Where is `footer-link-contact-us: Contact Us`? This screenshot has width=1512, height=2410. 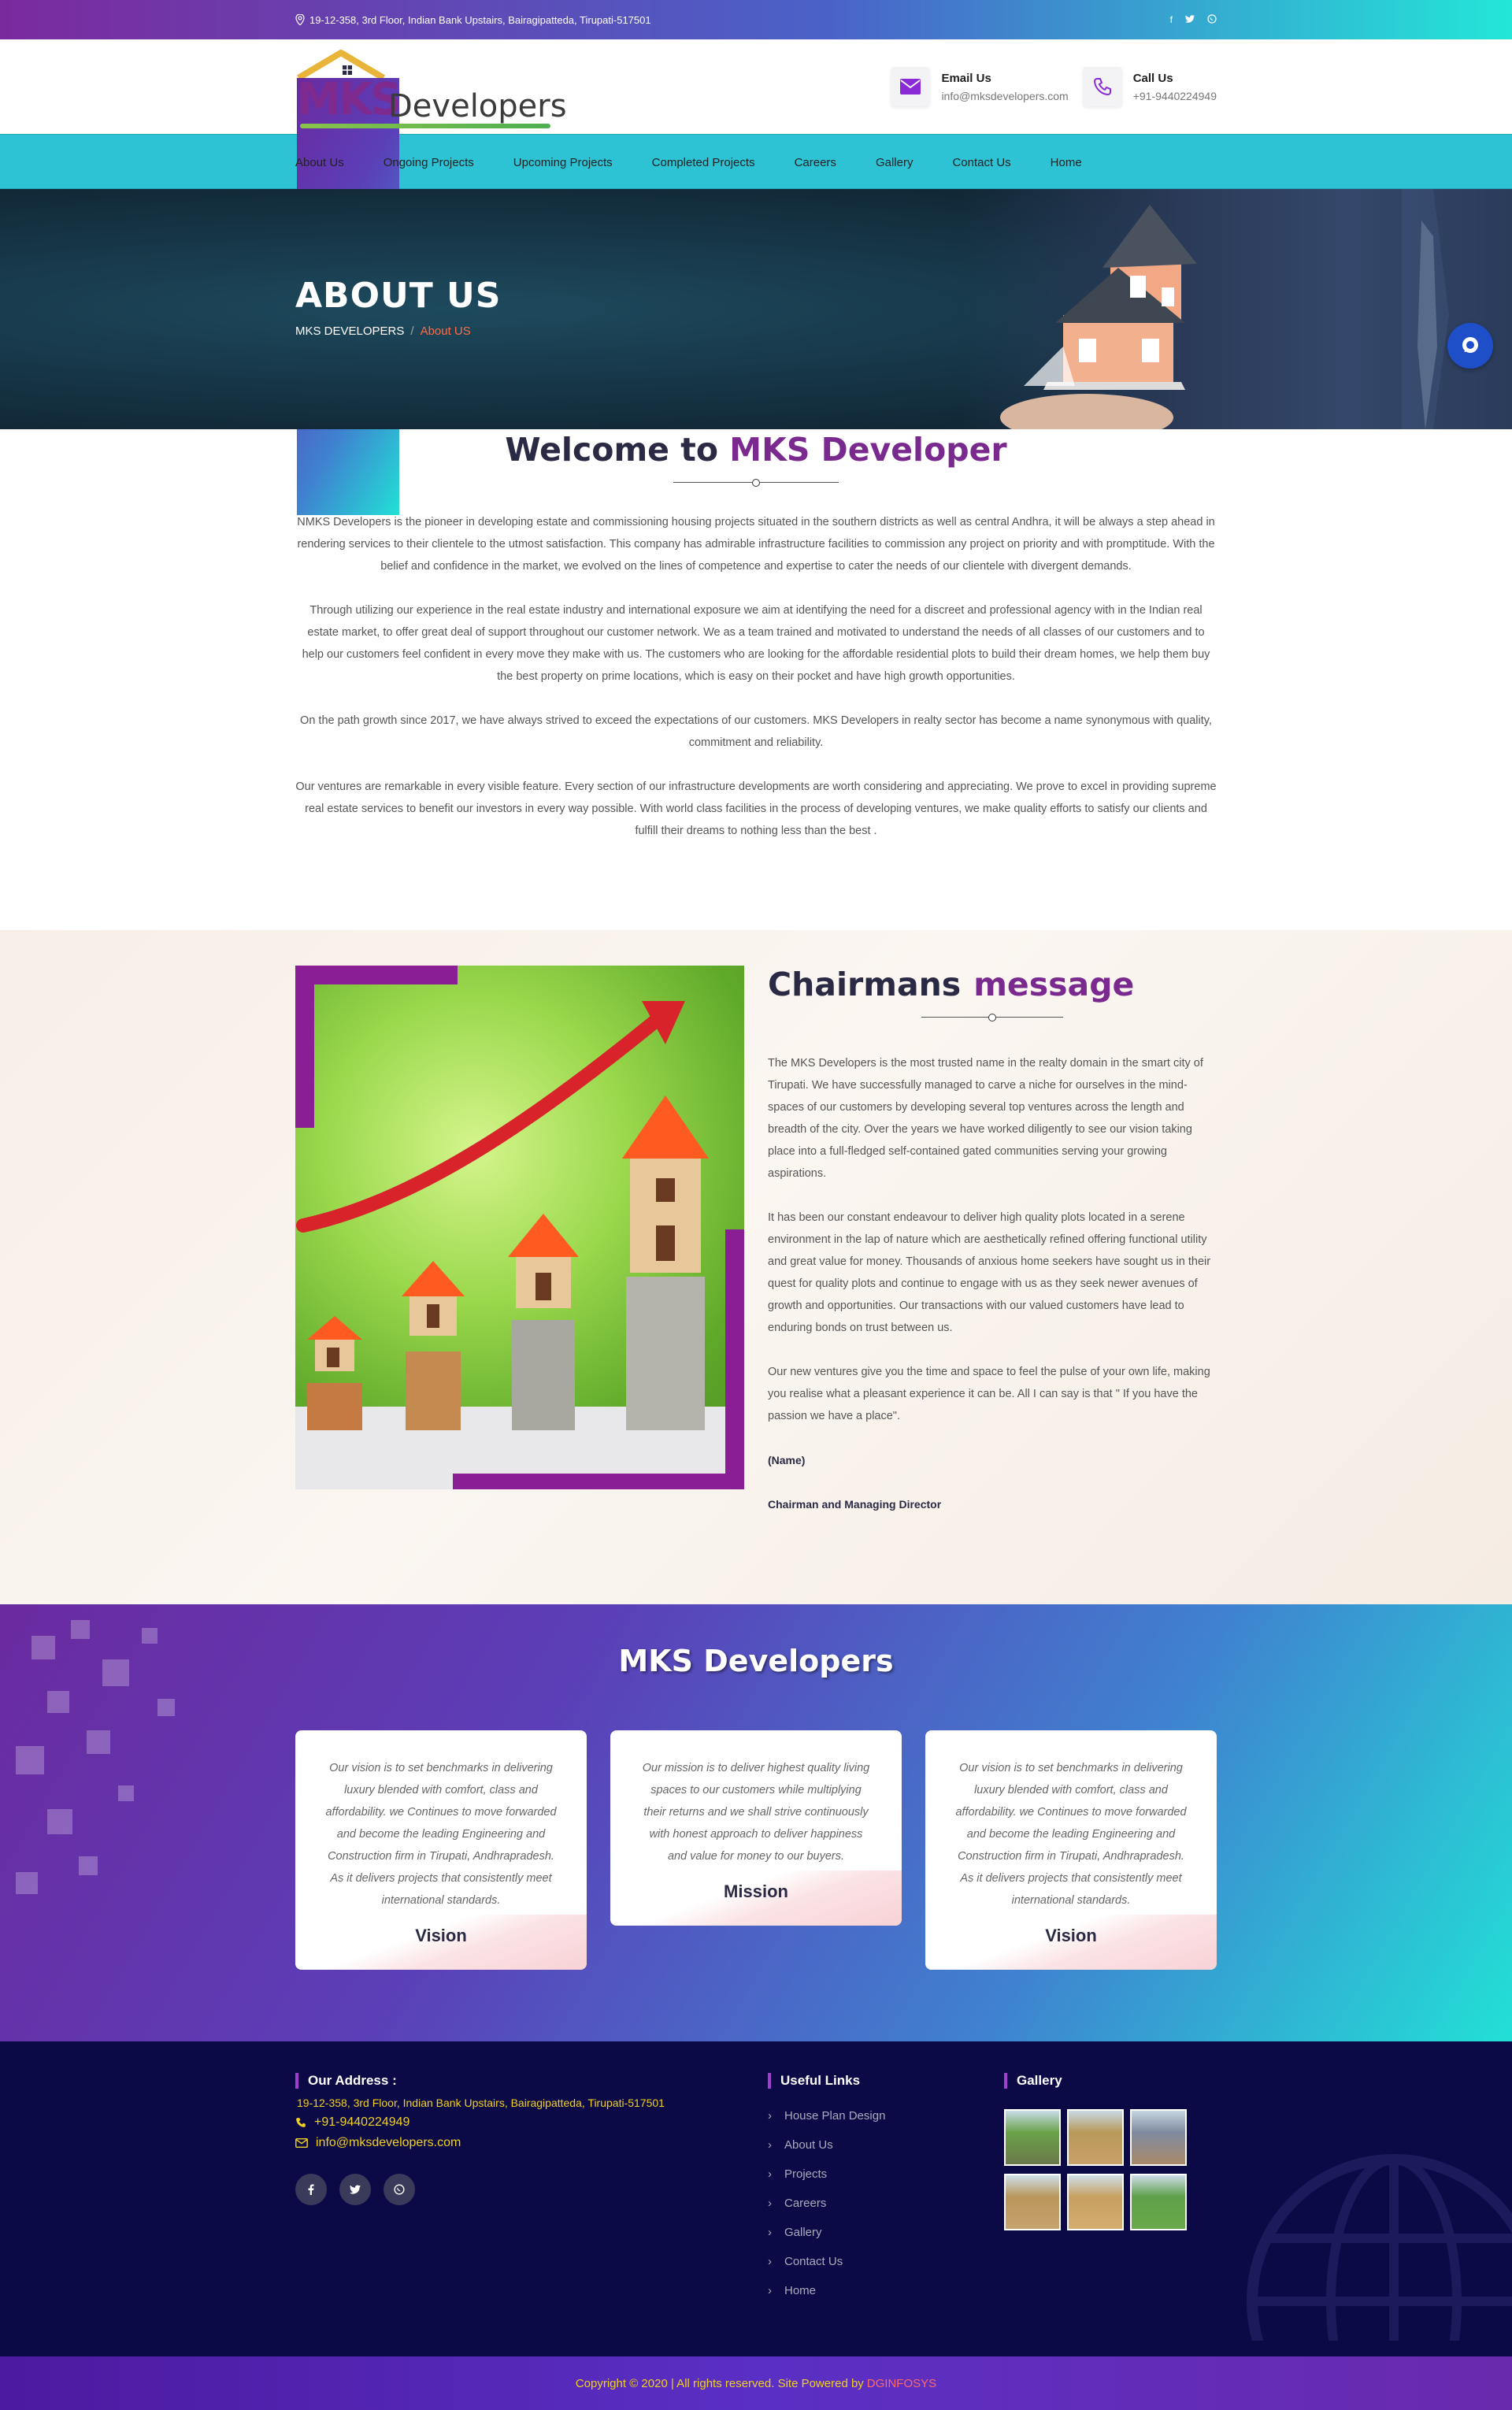 footer-link-contact-us: Contact Us is located at coordinates (886, 2261).